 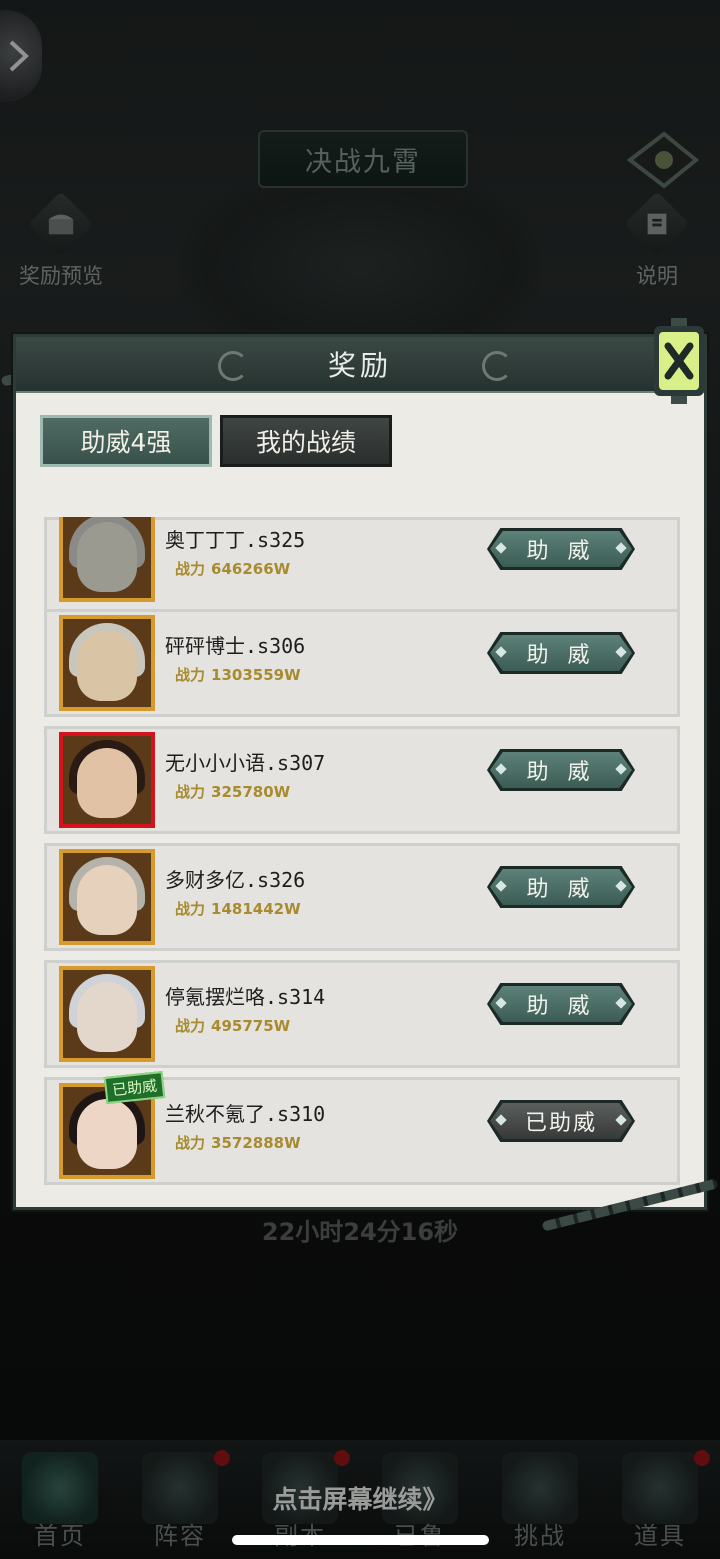 I want to click on list-item: 砰砰博士.s306 战力 1303559W 助 威, so click(x=362, y=663).